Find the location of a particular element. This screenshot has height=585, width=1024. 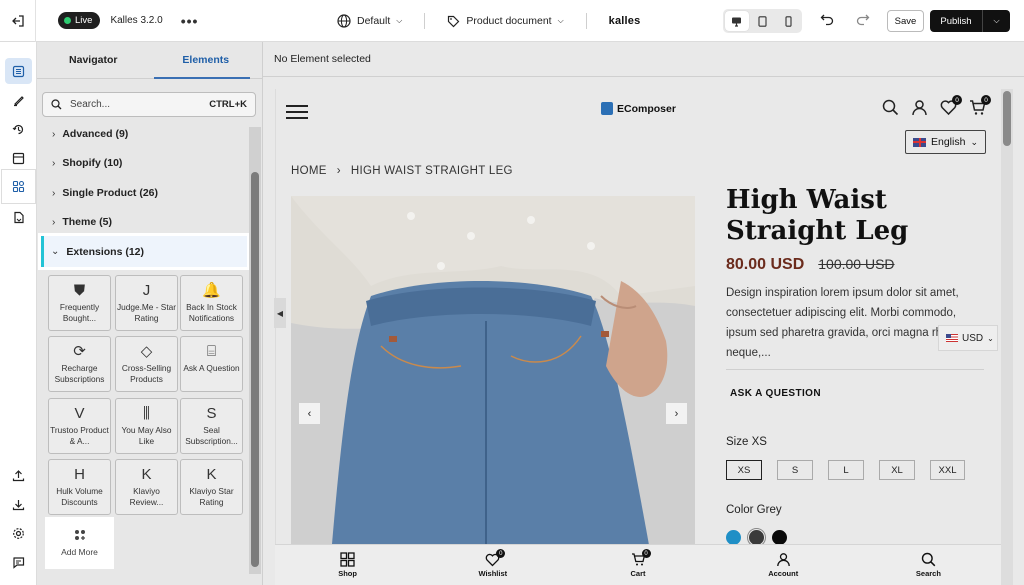

bottom-nav-account: Account is located at coordinates (783, 565).